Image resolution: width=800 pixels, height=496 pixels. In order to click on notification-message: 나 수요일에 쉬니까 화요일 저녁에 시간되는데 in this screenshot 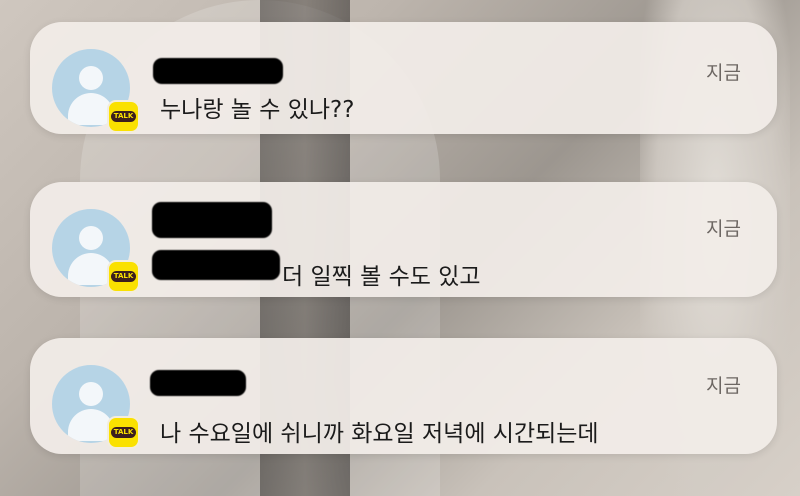, I will do `click(379, 434)`.